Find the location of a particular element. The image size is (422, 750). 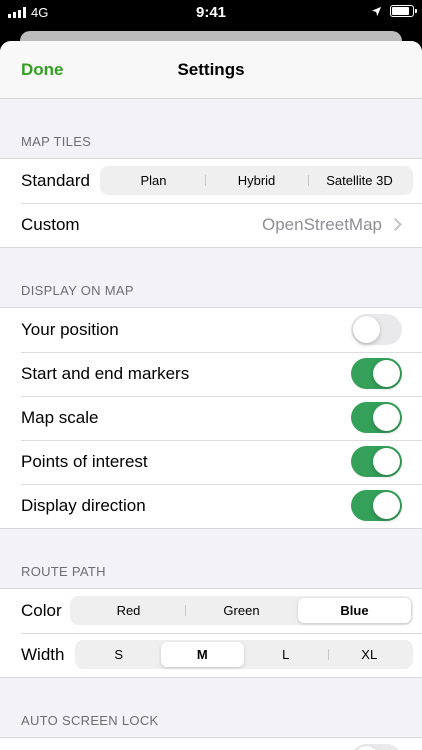

chevron-right-icon is located at coordinates (395, 224).